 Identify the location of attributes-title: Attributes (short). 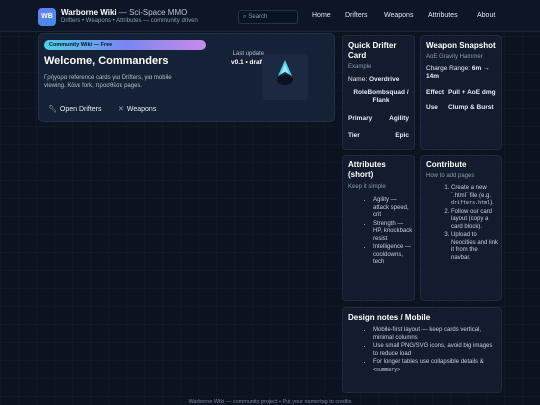
(367, 169).